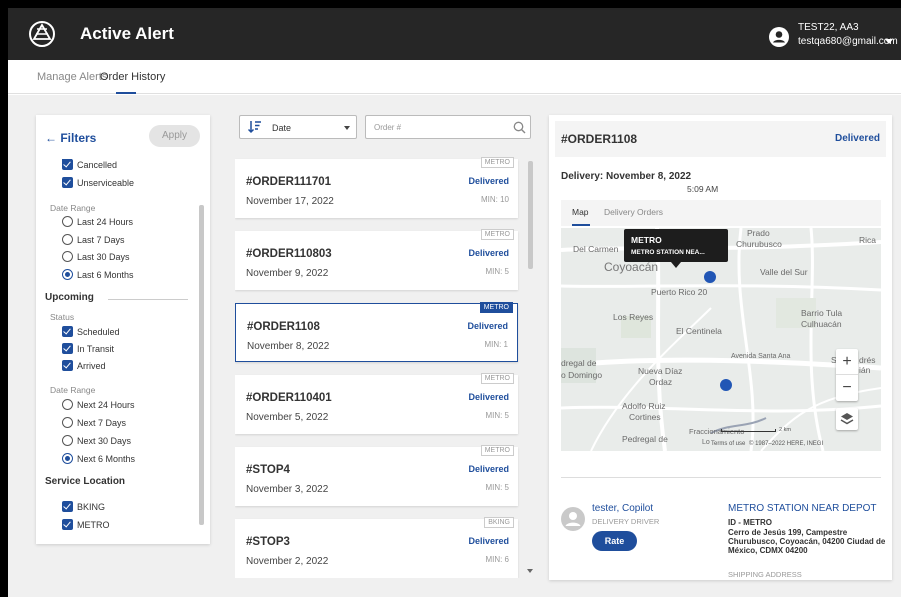  Describe the element at coordinates (530, 571) in the screenshot. I see `scroll-down-arrow-icon` at that location.